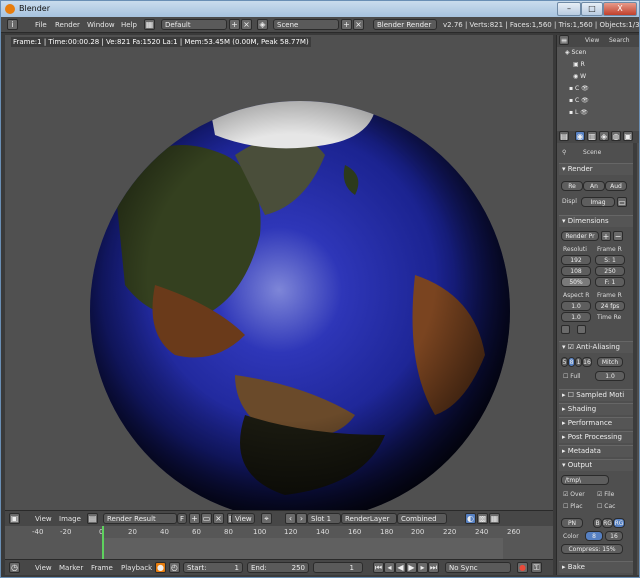  I want to click on timeline-menu-marker: Marker, so click(71, 568).